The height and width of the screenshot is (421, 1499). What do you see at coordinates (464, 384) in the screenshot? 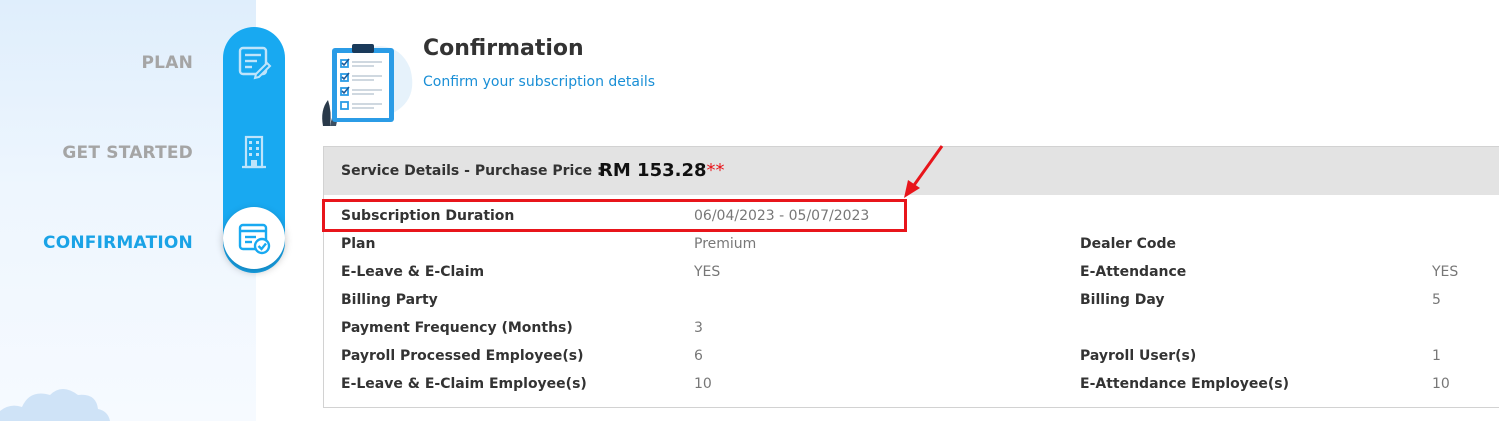
I see `eleave-employees-label: E-Leave & E-Claim Employee(s)` at bounding box center [464, 384].